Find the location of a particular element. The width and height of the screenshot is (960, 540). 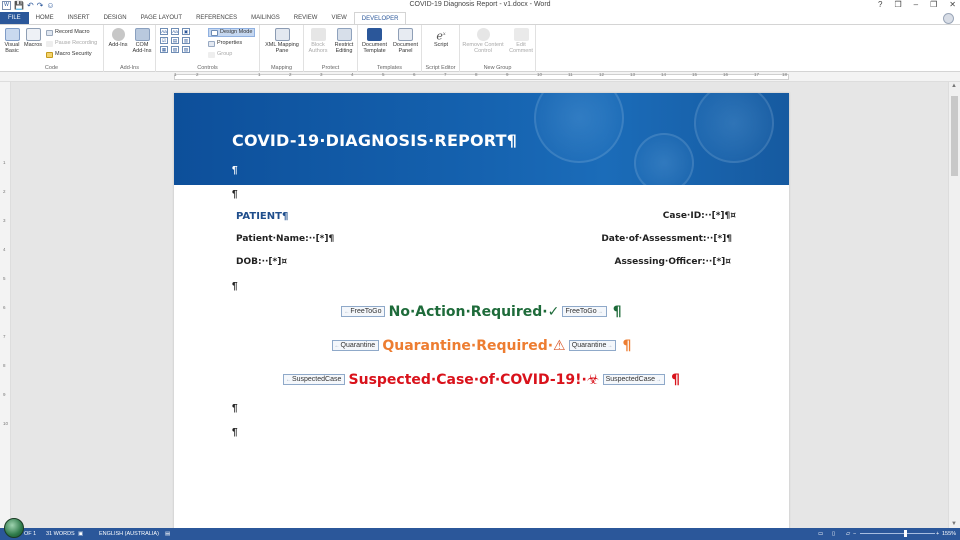

scroll-down-icon: ▼ is located at coordinates (954, 524).